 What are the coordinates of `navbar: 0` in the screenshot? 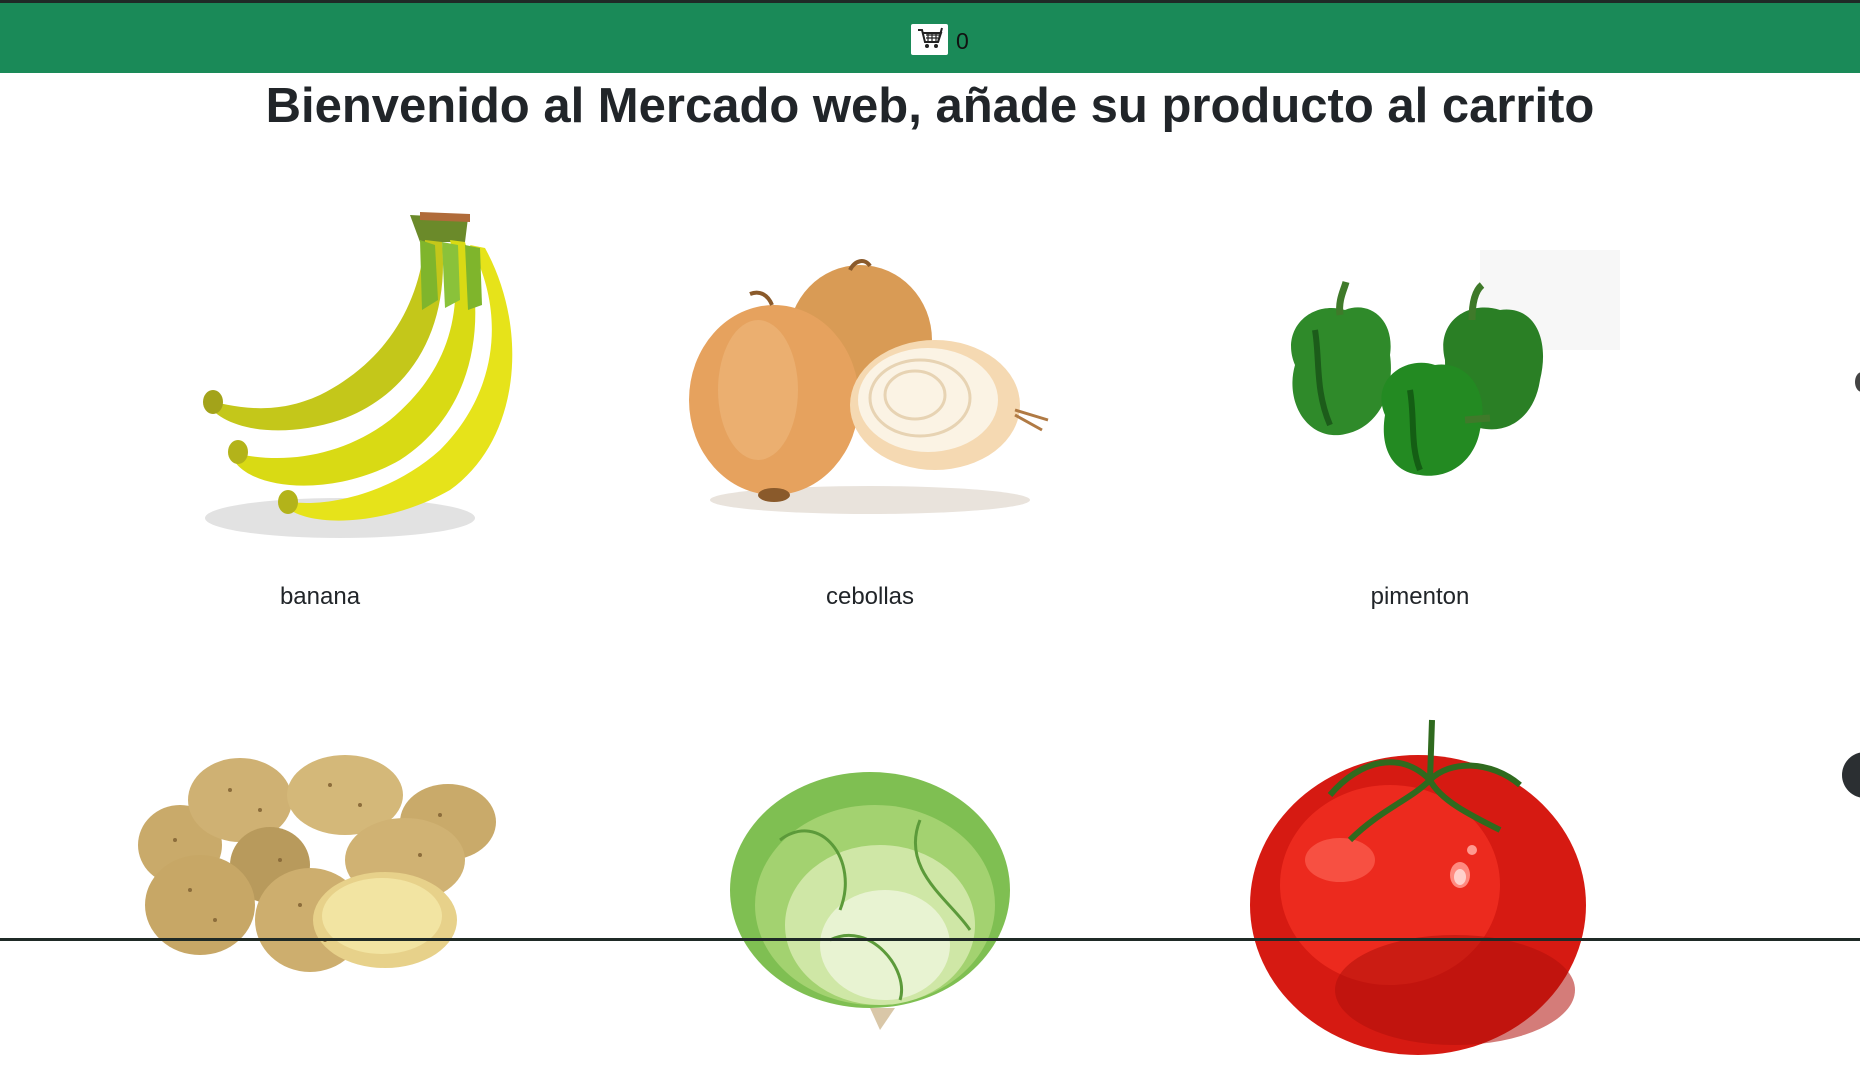 It's located at (930, 38).